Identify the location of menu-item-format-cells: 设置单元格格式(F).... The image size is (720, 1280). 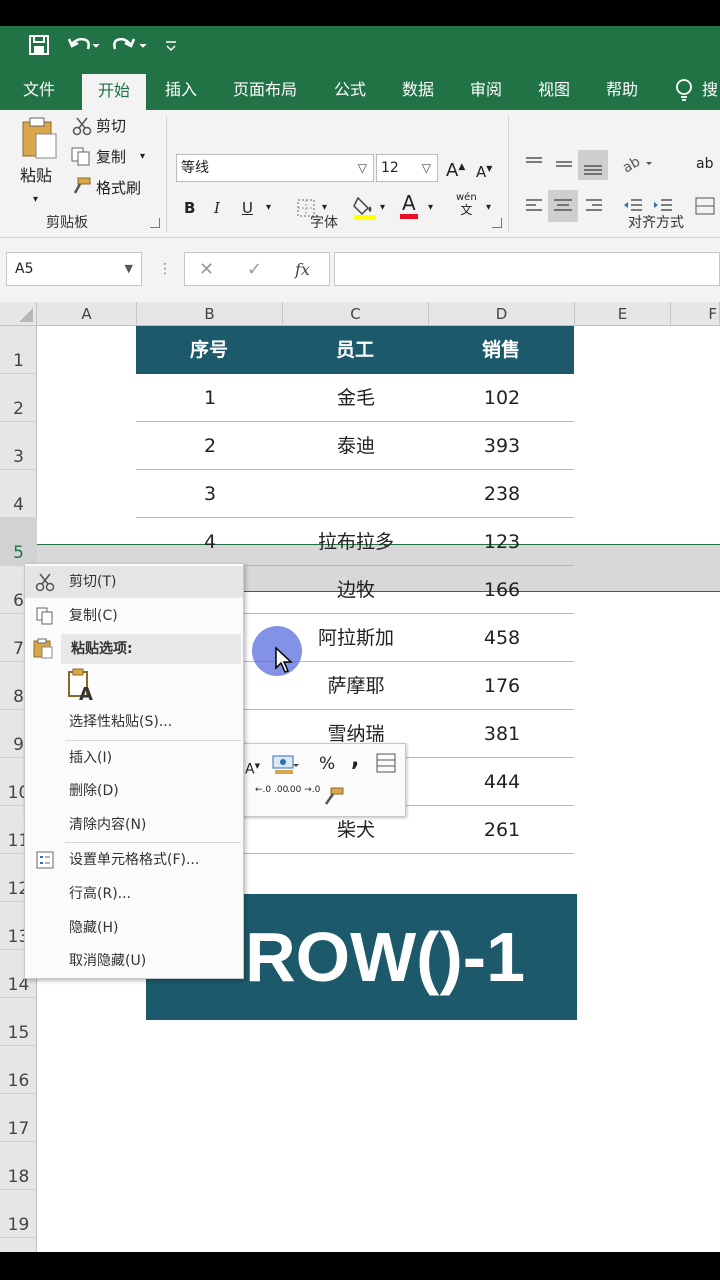
(134, 860).